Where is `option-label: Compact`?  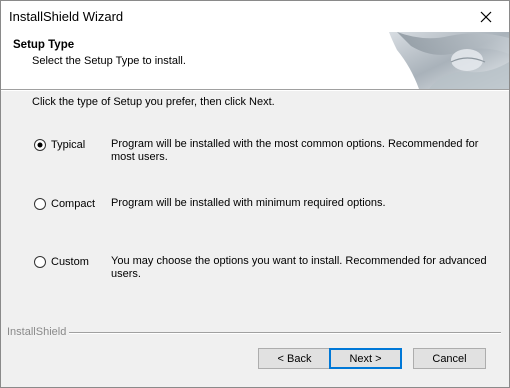 option-label: Compact is located at coordinates (73, 204).